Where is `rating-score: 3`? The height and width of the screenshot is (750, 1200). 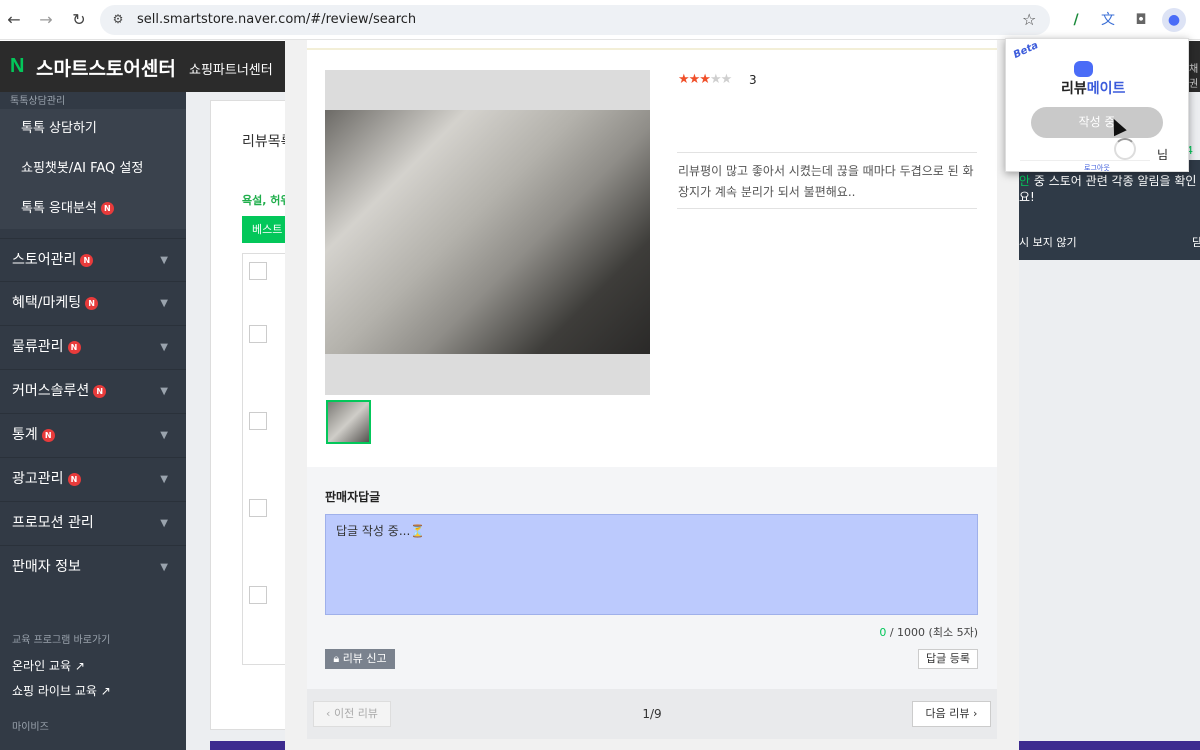 rating-score: 3 is located at coordinates (753, 80).